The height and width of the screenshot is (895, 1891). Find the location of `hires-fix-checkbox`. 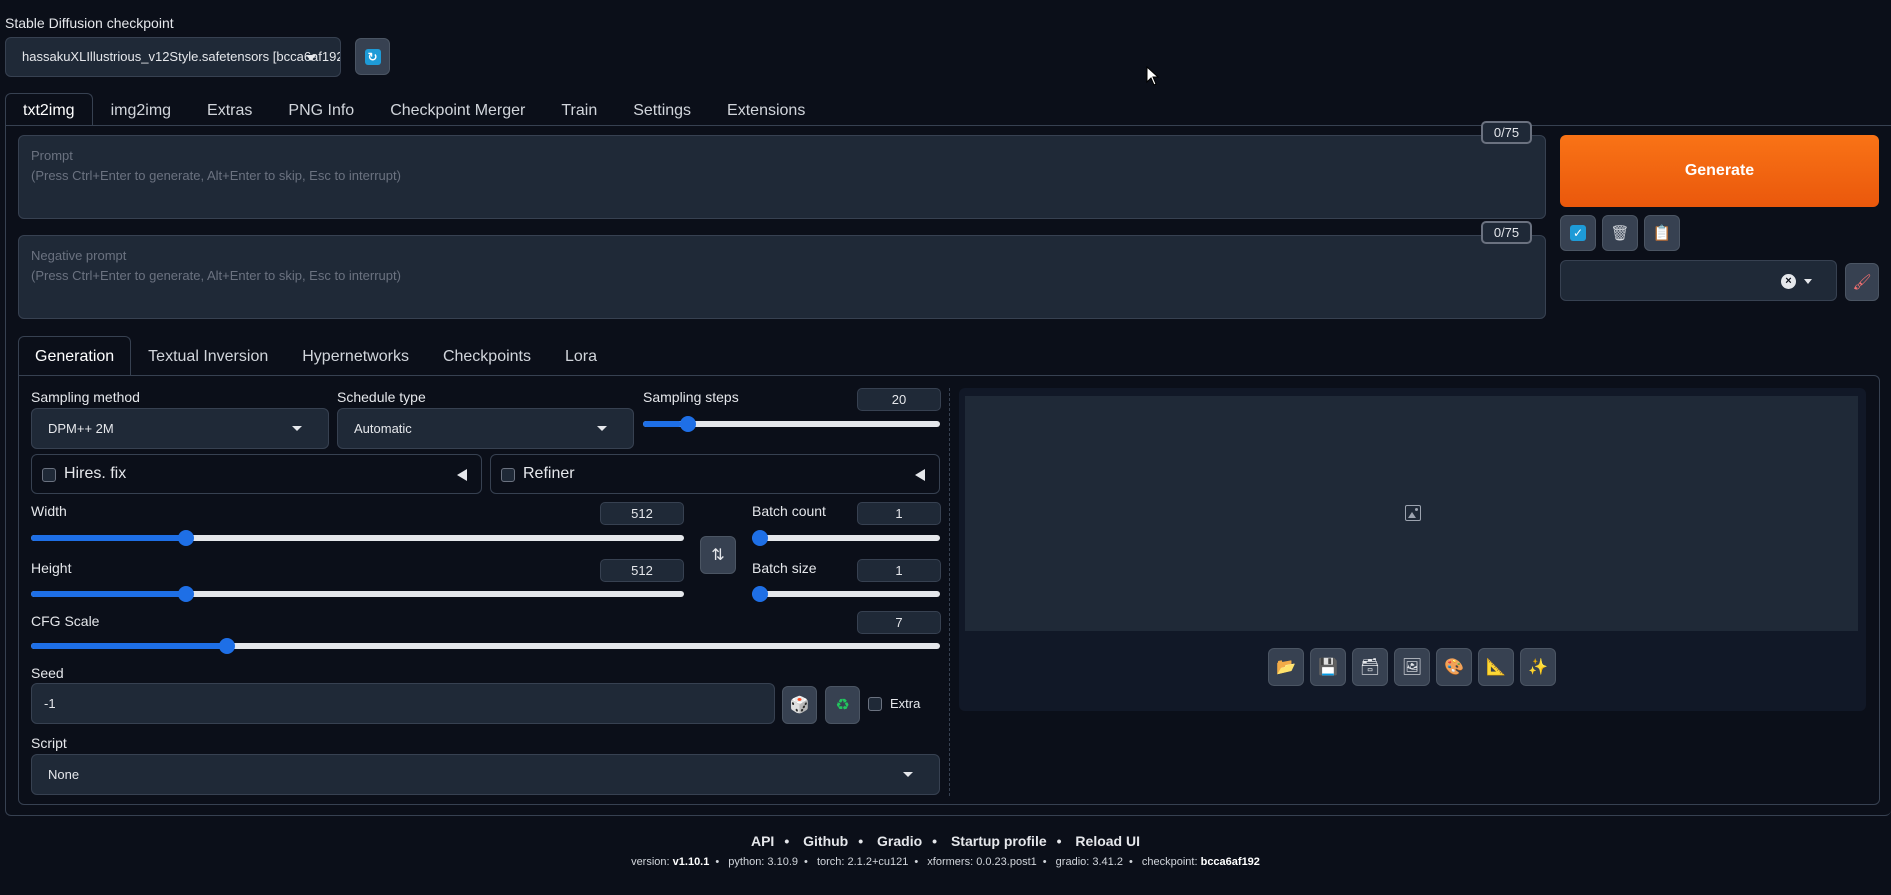

hires-fix-checkbox is located at coordinates (49, 475).